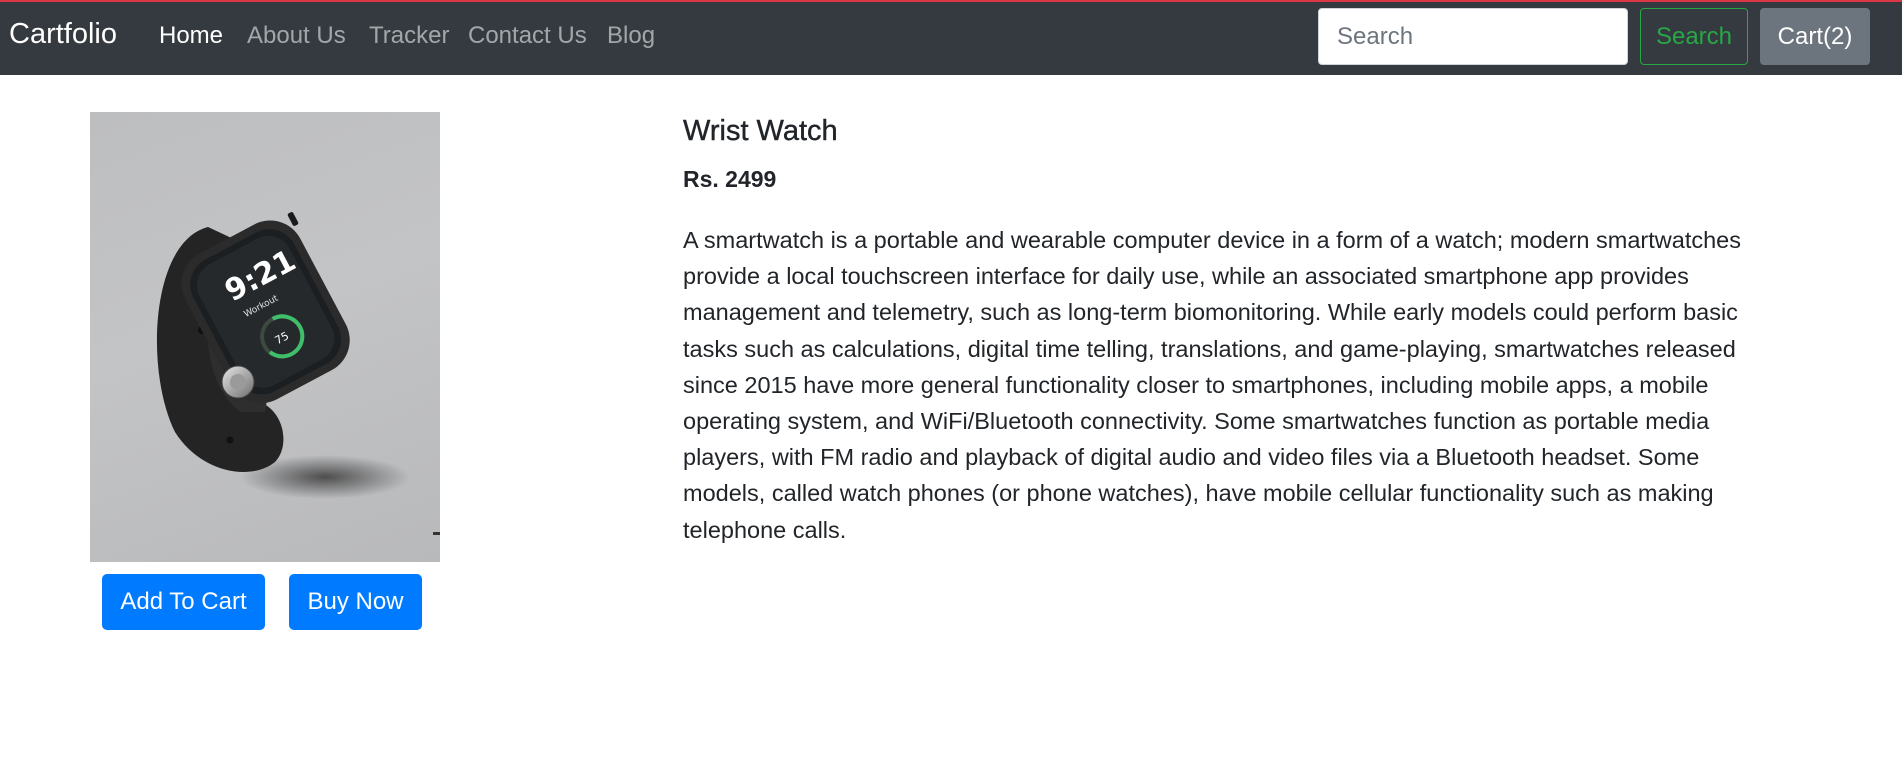 The width and height of the screenshot is (1902, 763). Describe the element at coordinates (298, 373) in the screenshot. I see `smartwatch-image: 9:21 Workout 75` at that location.